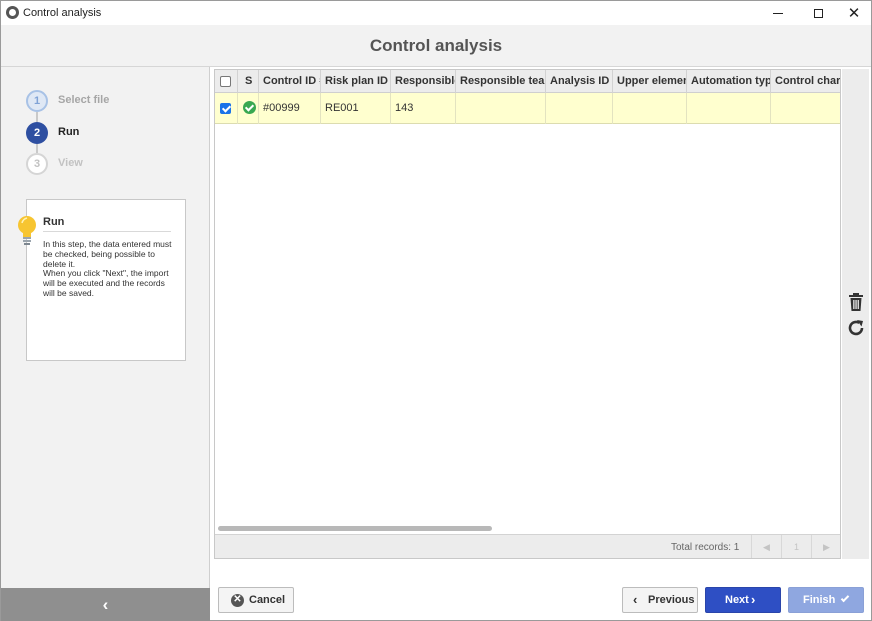 This screenshot has height=621, width=872. Describe the element at coordinates (84, 100) in the screenshot. I see `step-label: Select file` at that location.